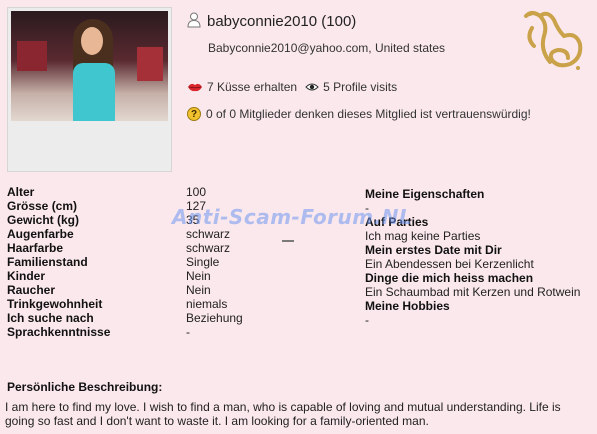 The height and width of the screenshot is (434, 597). What do you see at coordinates (449, 278) in the screenshot?
I see `detail-heading: Dinge die mich heiss machen` at bounding box center [449, 278].